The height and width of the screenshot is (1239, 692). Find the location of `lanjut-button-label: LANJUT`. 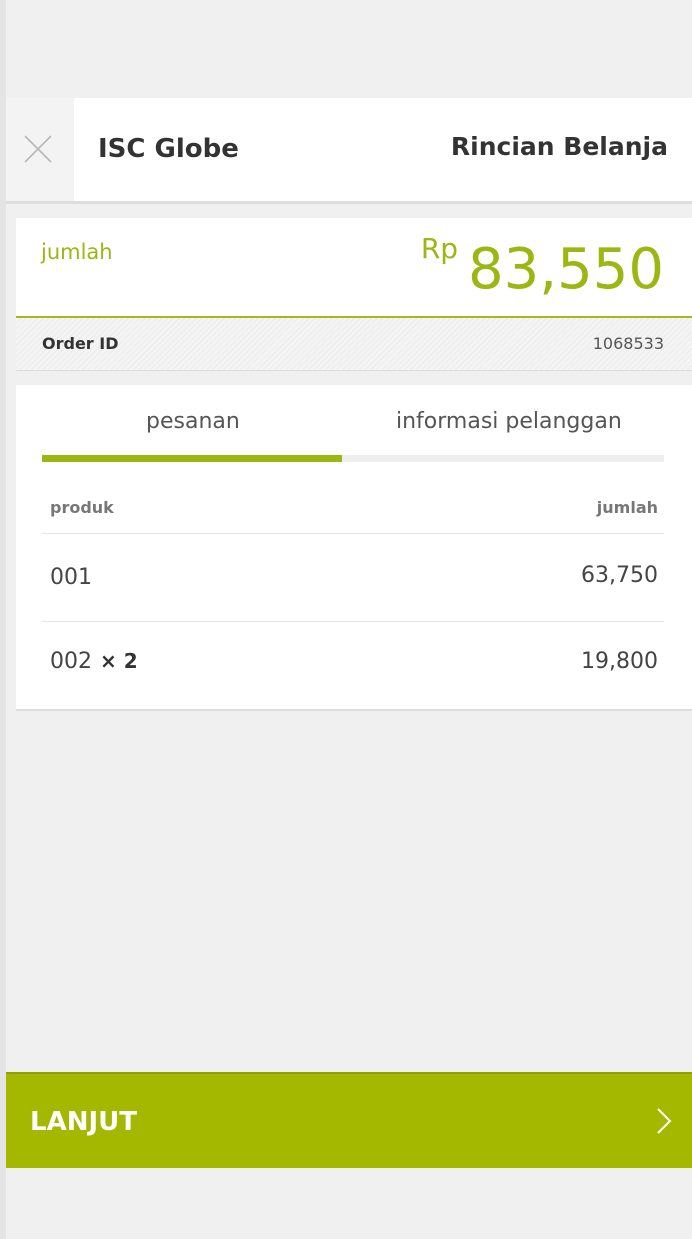

lanjut-button-label: LANJUT is located at coordinates (83, 1122).